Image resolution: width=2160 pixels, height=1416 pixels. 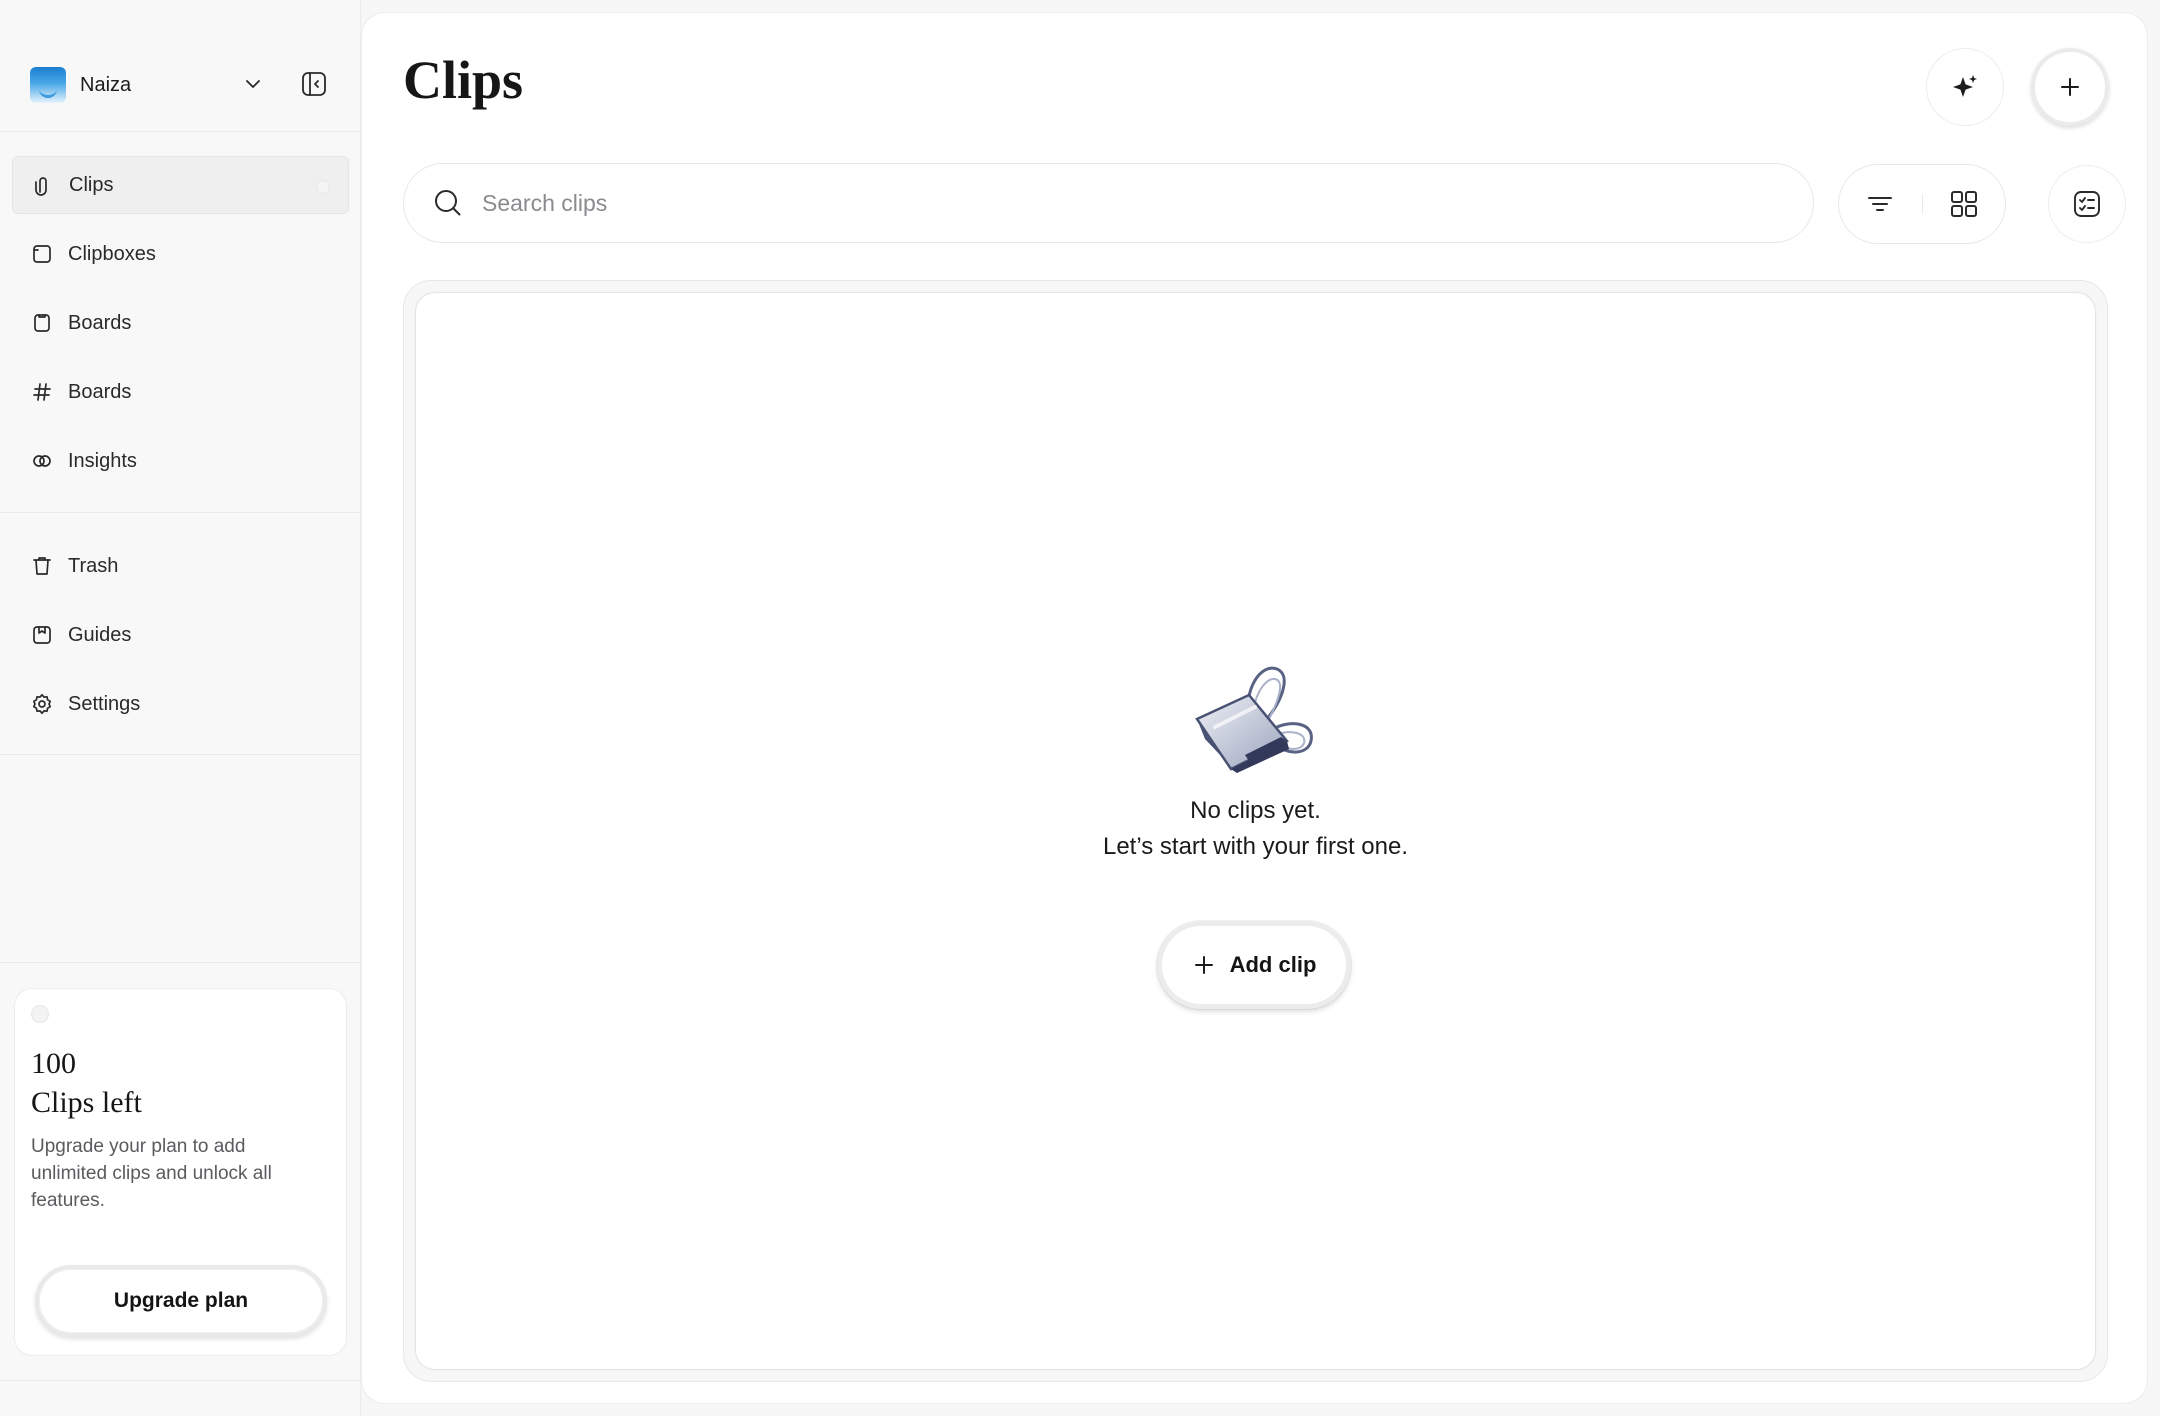 I want to click on sidebar-item-label: Trash, so click(x=93, y=565).